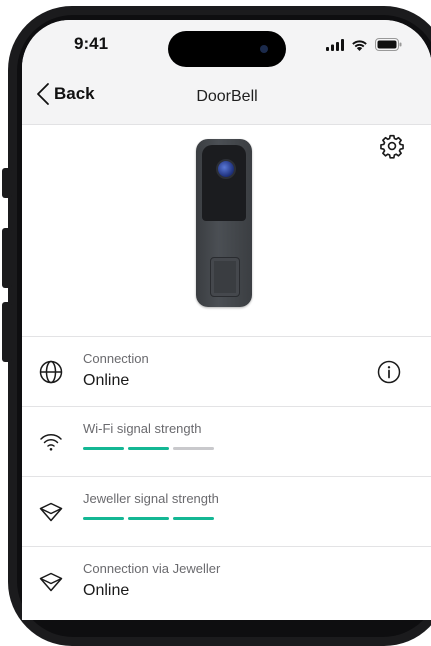 This screenshot has width=431, height=646. I want to click on doorbell-lens, so click(226, 169).